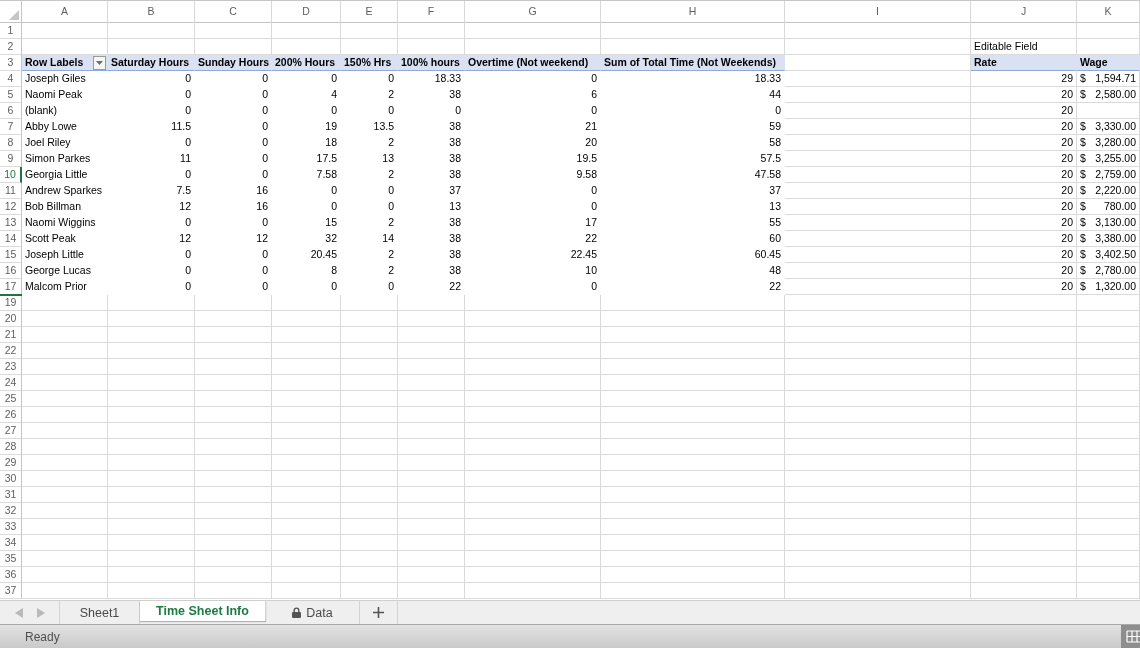 This screenshot has height=648, width=1140. Describe the element at coordinates (533, 223) in the screenshot. I see `table-cell: 17` at that location.